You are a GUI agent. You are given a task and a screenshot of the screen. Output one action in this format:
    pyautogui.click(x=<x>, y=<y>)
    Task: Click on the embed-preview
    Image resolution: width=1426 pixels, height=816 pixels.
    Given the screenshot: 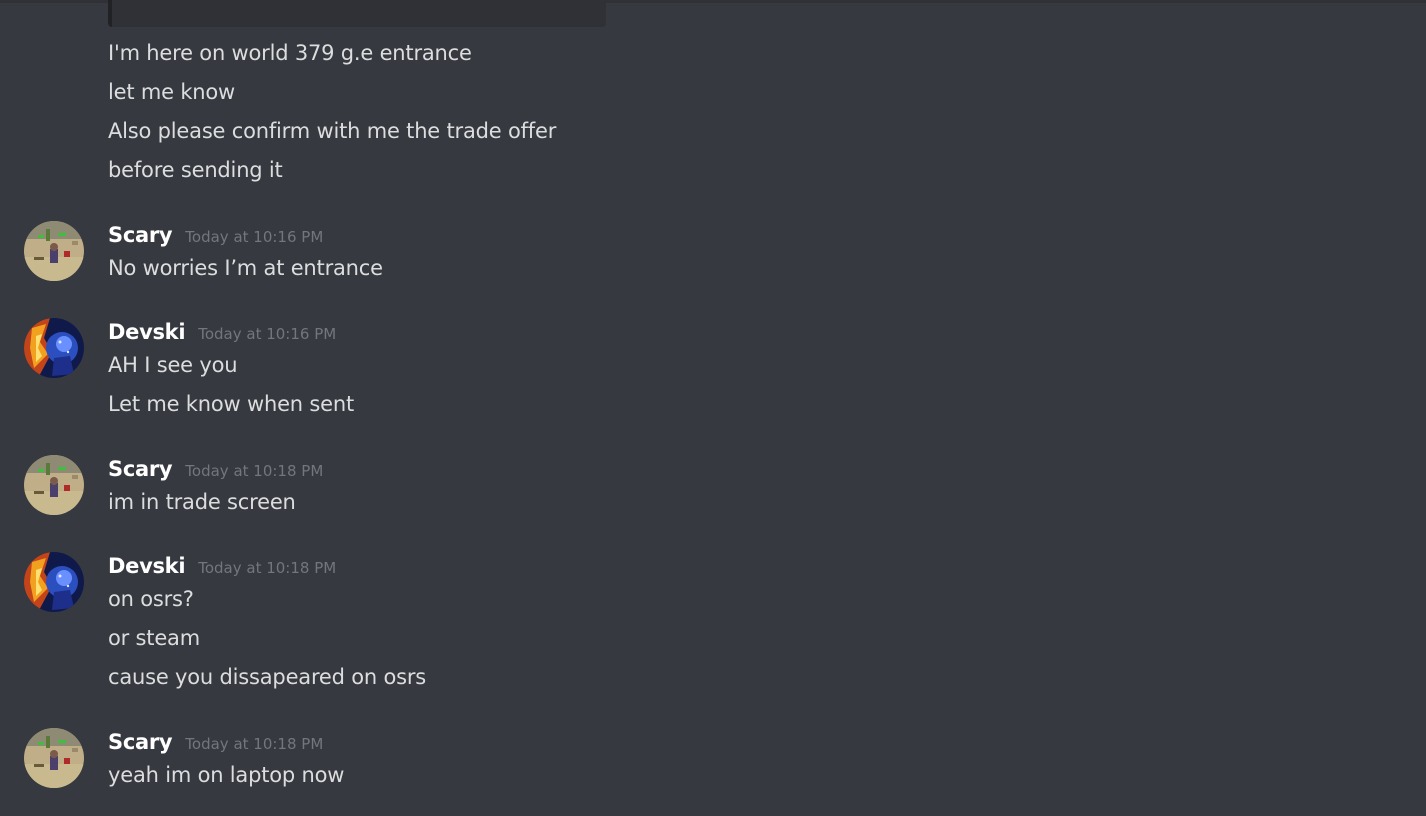 What is the action you would take?
    pyautogui.click(x=357, y=13)
    